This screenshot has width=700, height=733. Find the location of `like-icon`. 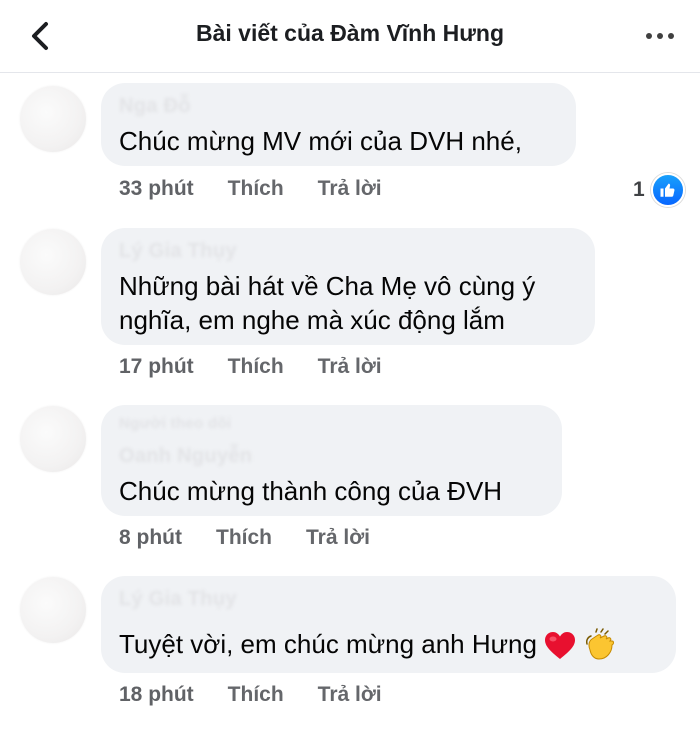

like-icon is located at coordinates (667, 190).